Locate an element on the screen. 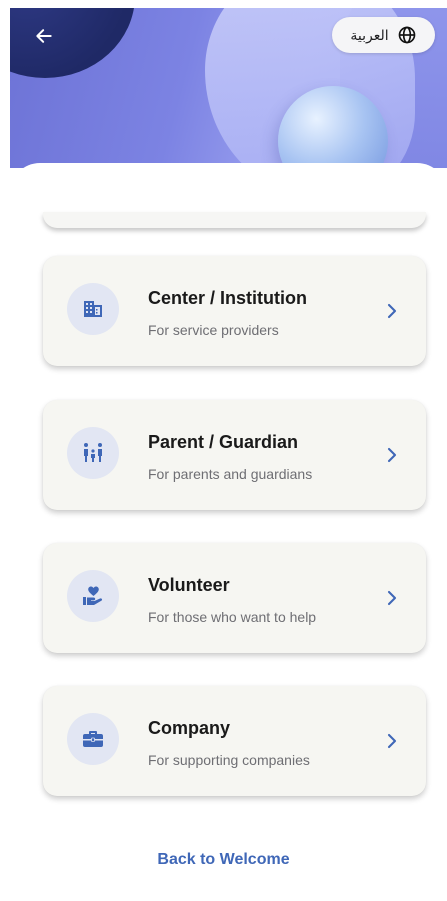  globe-icon is located at coordinates (406, 35).